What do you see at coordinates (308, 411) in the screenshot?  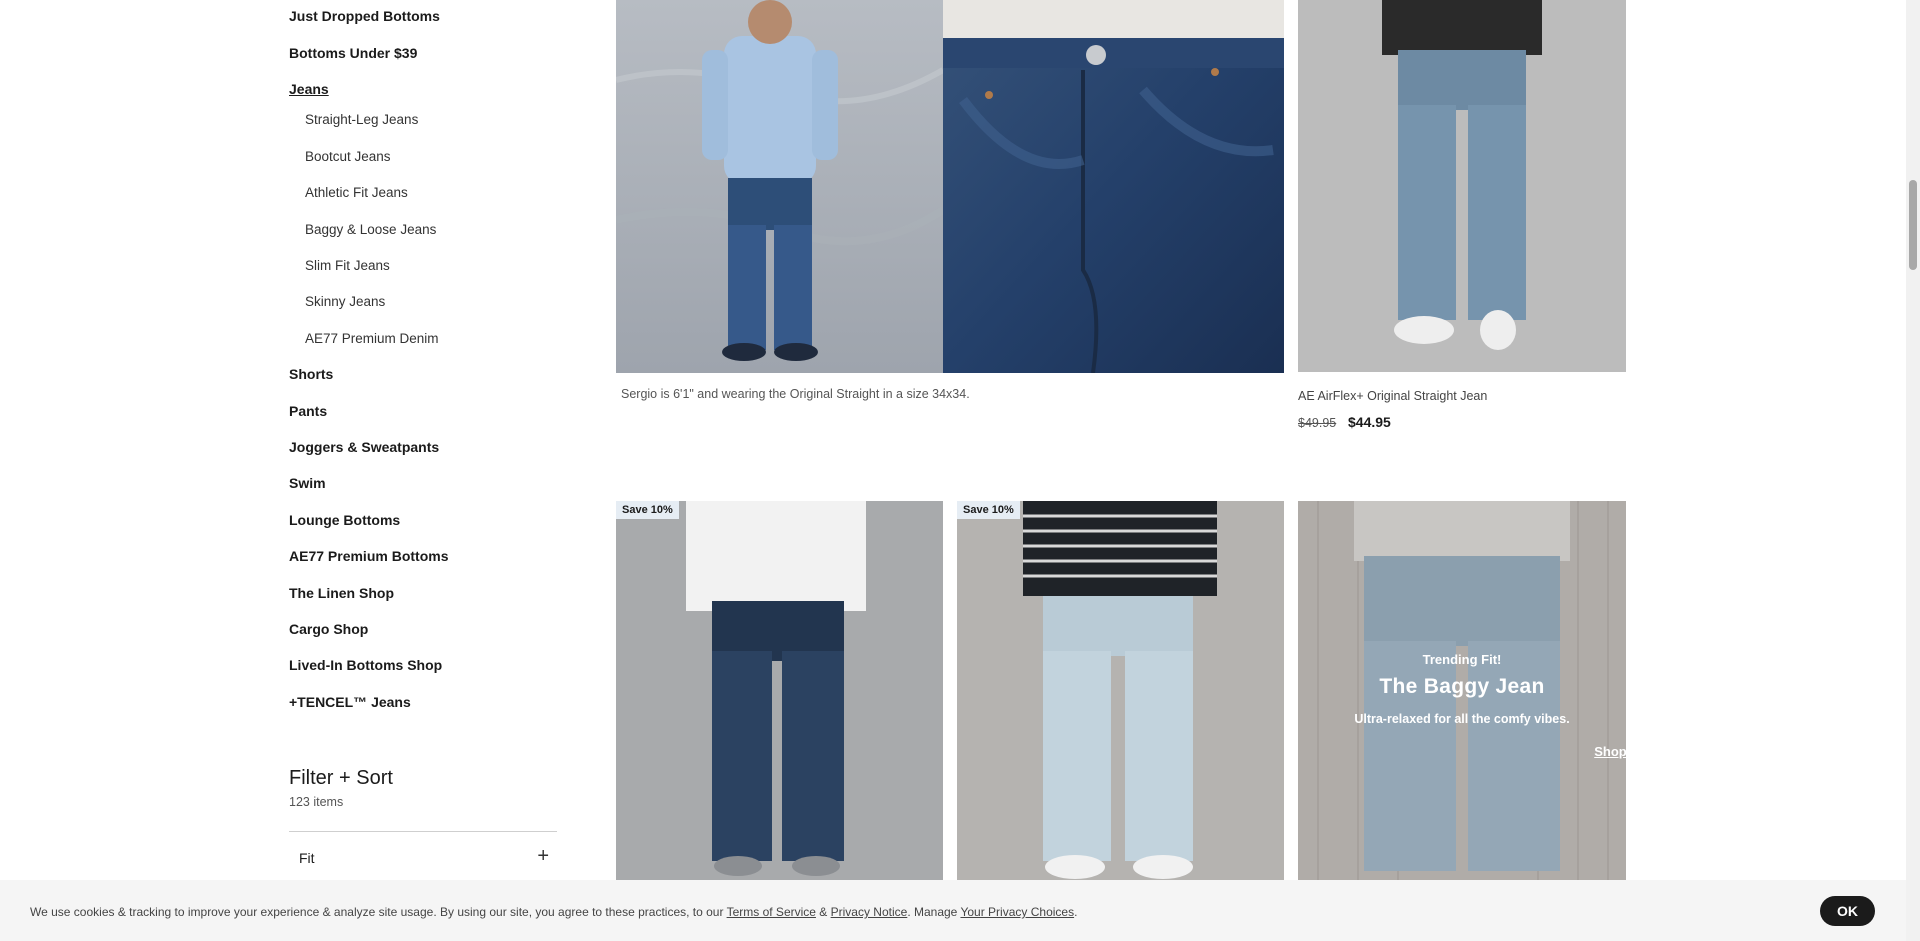 I see `category-pants: Pants` at bounding box center [308, 411].